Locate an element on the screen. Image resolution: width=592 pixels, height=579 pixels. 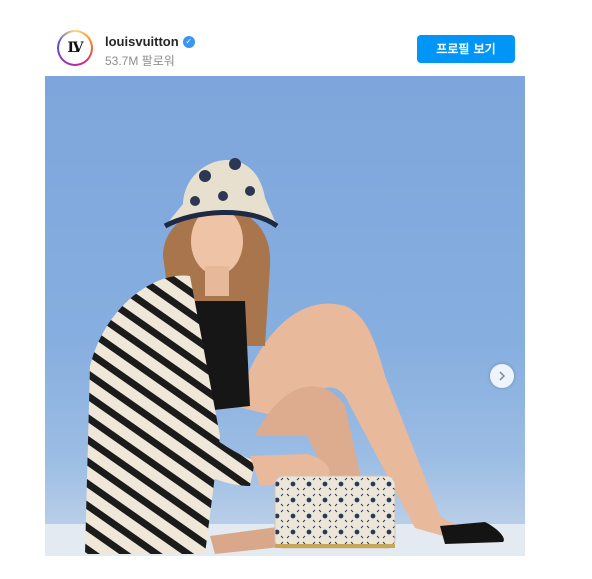
profile-avatar: LV is located at coordinates (75, 48).